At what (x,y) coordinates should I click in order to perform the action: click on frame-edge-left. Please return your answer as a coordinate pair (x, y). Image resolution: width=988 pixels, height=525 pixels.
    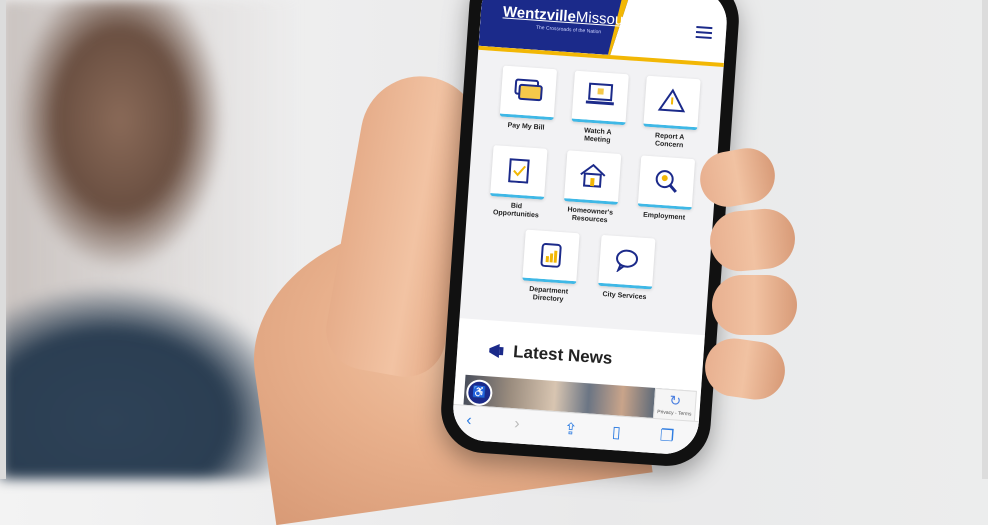
    Looking at the image, I should click on (3, 239).